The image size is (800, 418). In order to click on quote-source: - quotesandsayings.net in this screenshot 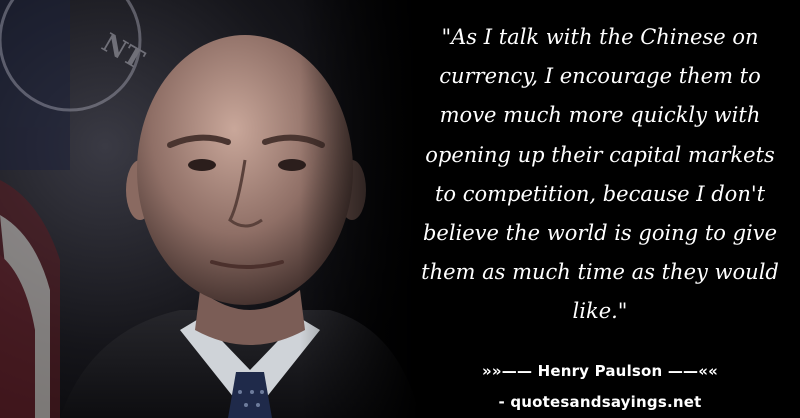, I will do `click(600, 402)`.